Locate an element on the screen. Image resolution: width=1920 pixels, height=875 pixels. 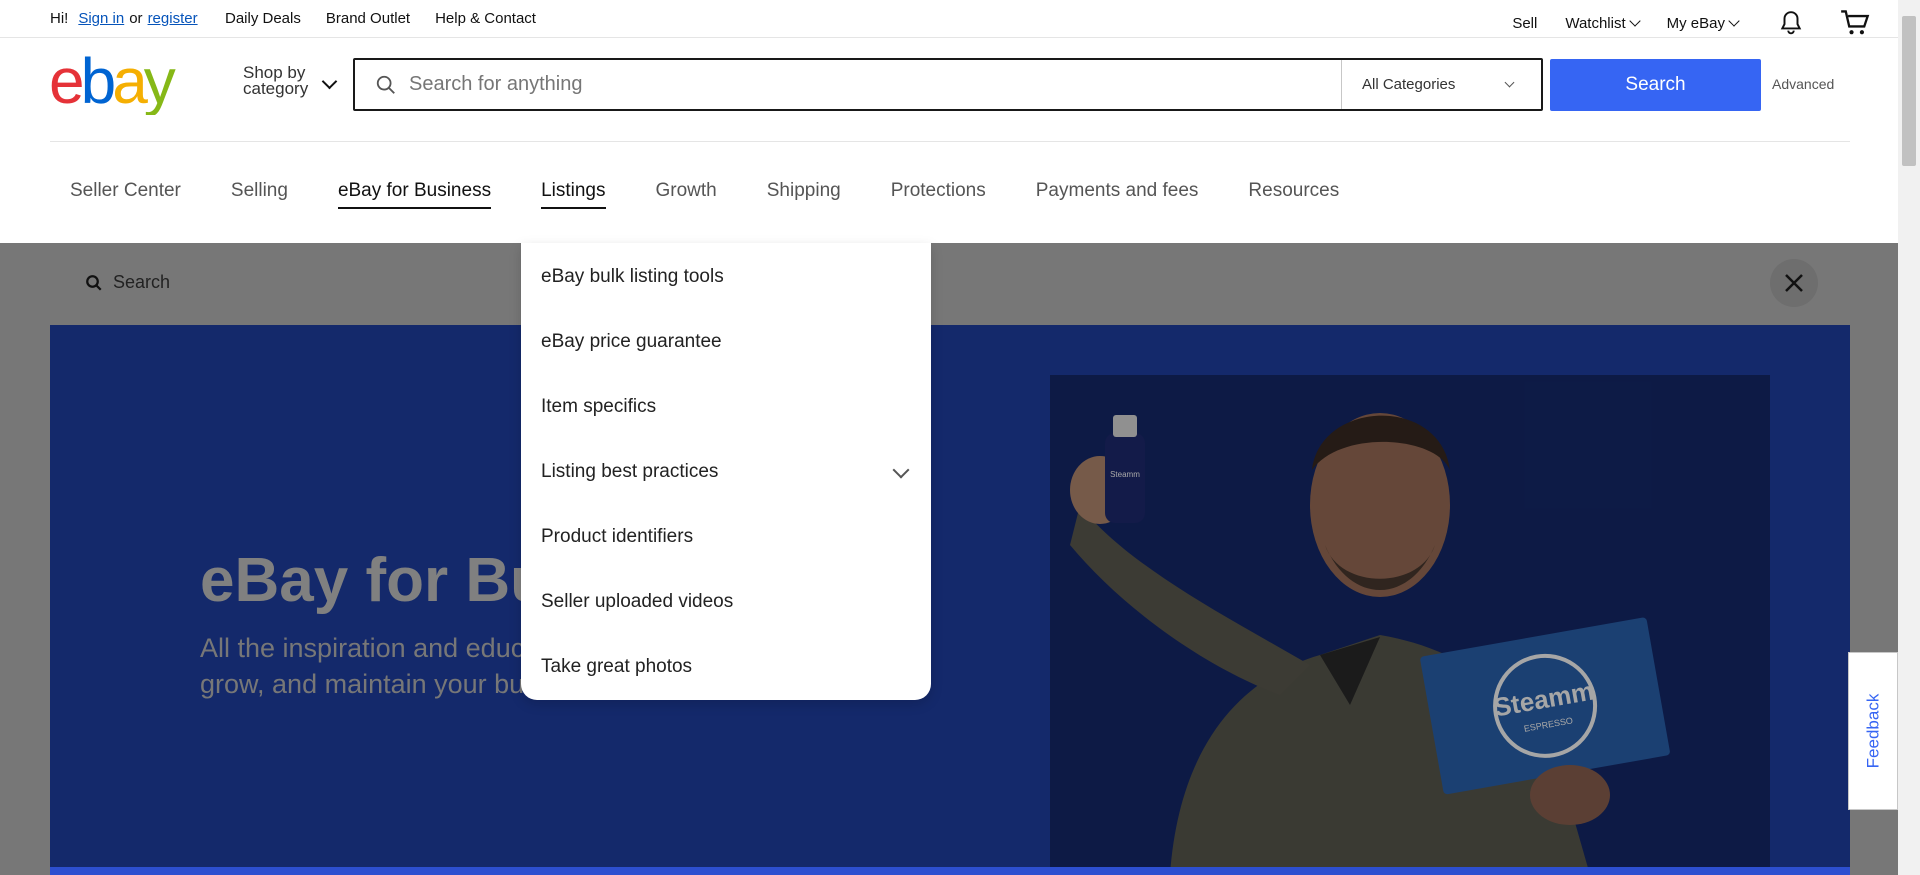
feedback-tab: Feedback is located at coordinates (1873, 731).